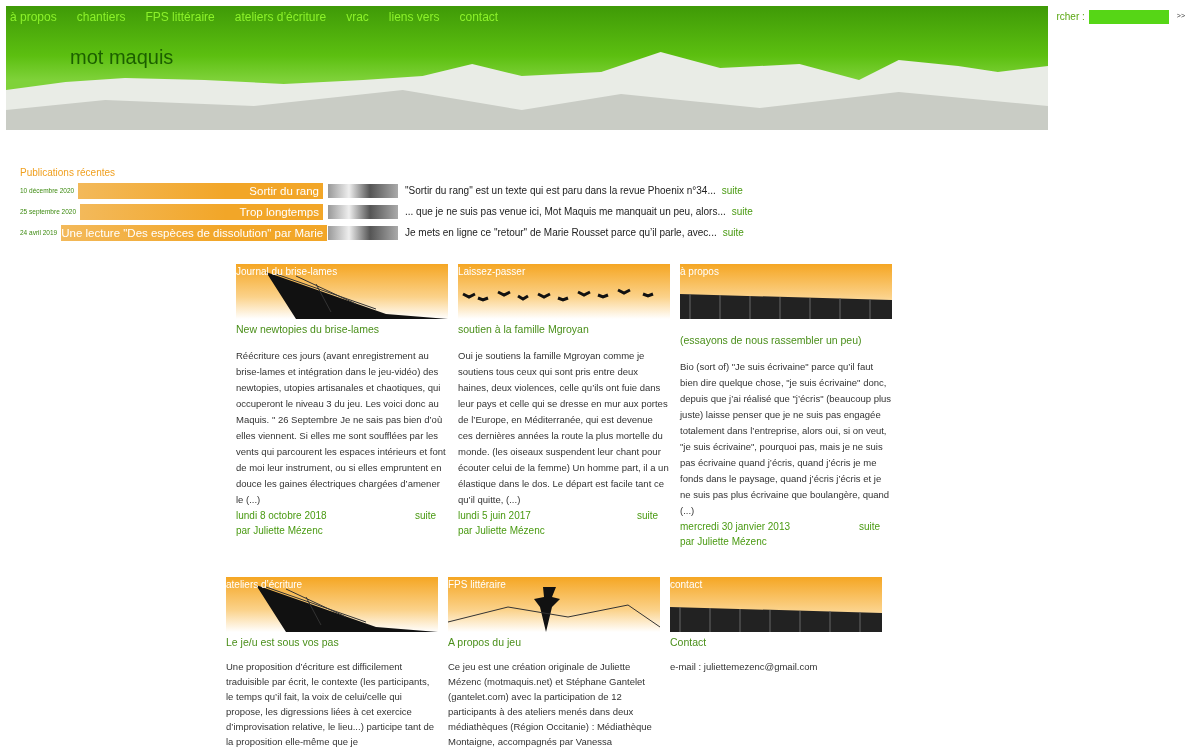 The height and width of the screenshot is (749, 1185). I want to click on article-text: Ce jeu est une création originale de Juliette Mézenc (motmaquis.net) et Stéphane Gantelet (gantelet.com) avec la participation de 12 participants à des ateliers menés dans deux médiathèques (Région Occitanie) : Médiathèque Montaigne, accompagnés par Vanessa, so click(550, 704).